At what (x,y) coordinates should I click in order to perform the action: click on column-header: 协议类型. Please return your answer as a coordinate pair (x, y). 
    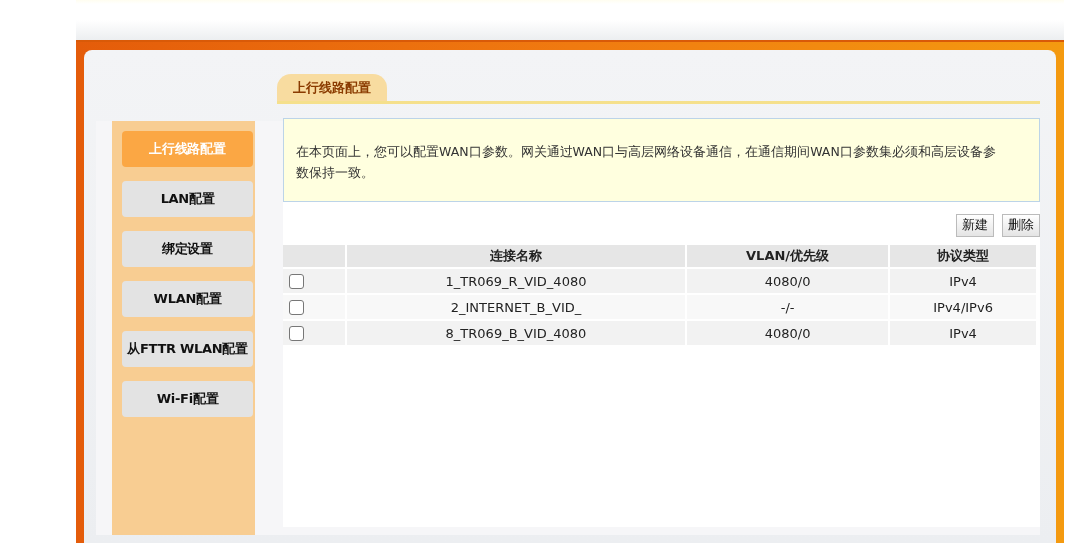
    Looking at the image, I should click on (963, 256).